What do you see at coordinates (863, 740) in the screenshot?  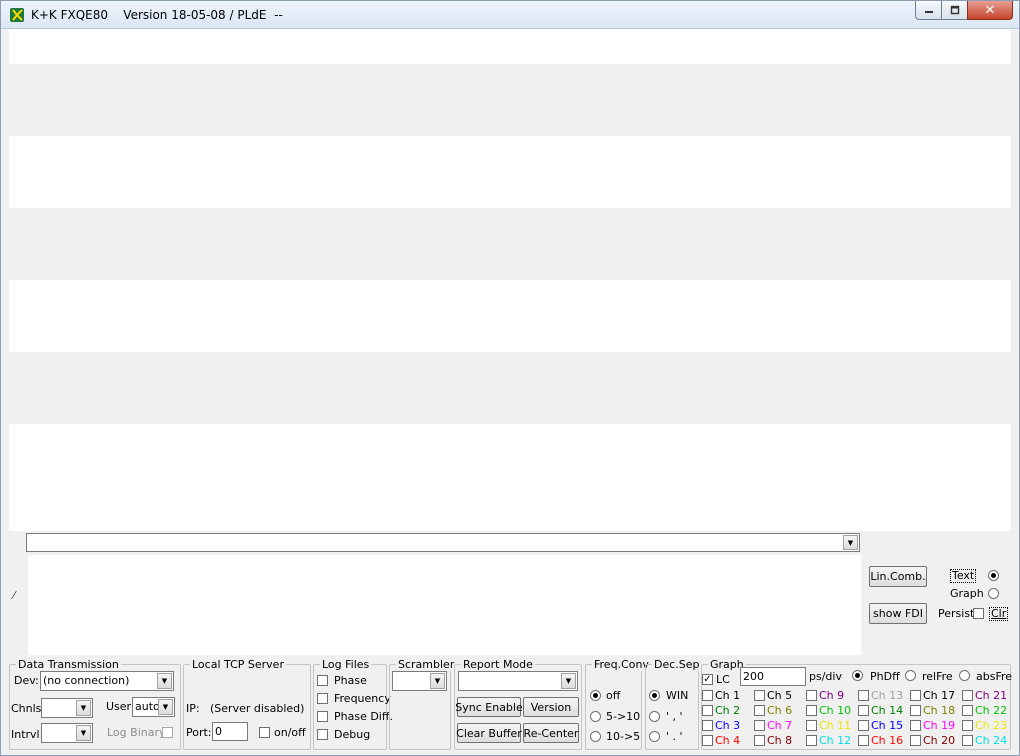 I see `channel-16-checkbox` at bounding box center [863, 740].